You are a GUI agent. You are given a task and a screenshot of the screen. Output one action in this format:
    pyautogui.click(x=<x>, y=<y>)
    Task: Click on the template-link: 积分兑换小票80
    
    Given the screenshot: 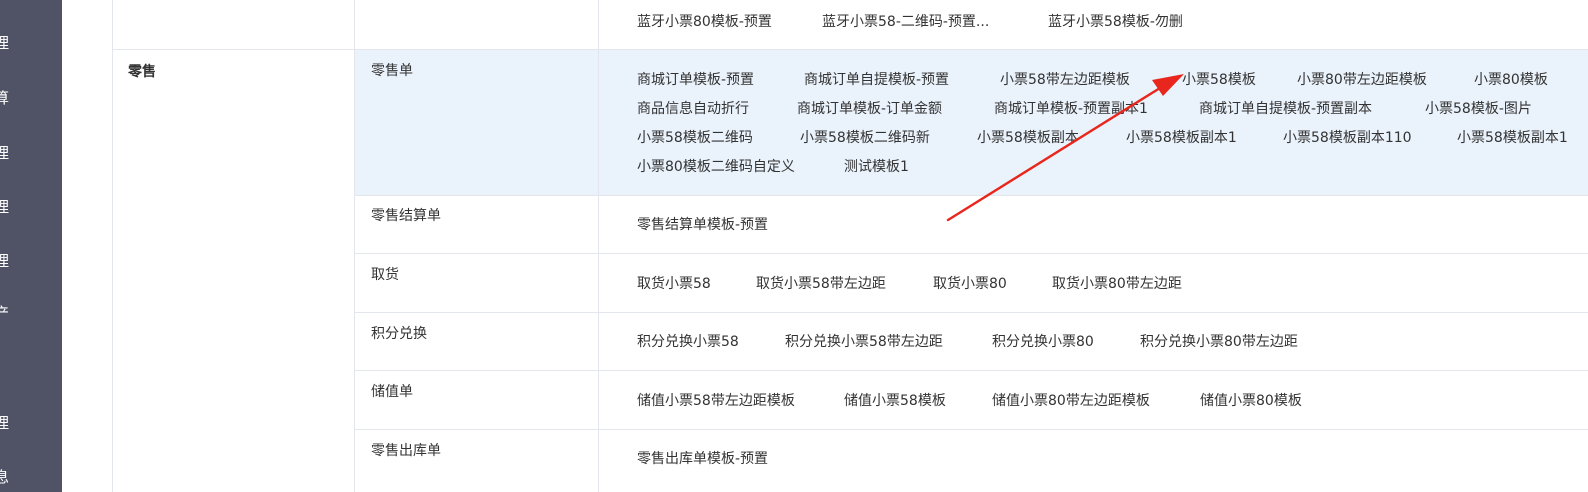 What is the action you would take?
    pyautogui.click(x=1043, y=342)
    